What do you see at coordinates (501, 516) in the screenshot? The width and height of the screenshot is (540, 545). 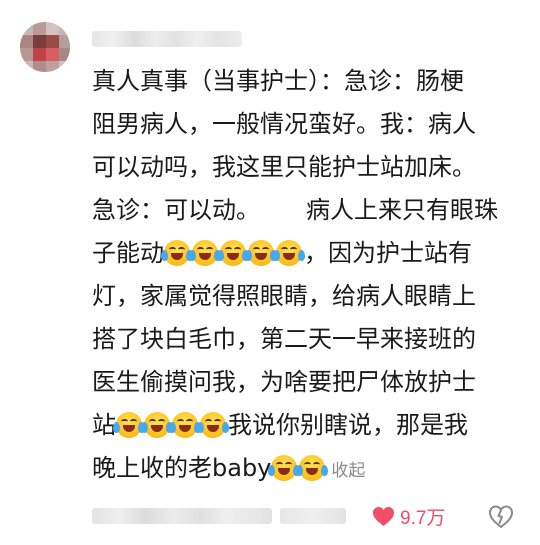 I see `reply-icon` at bounding box center [501, 516].